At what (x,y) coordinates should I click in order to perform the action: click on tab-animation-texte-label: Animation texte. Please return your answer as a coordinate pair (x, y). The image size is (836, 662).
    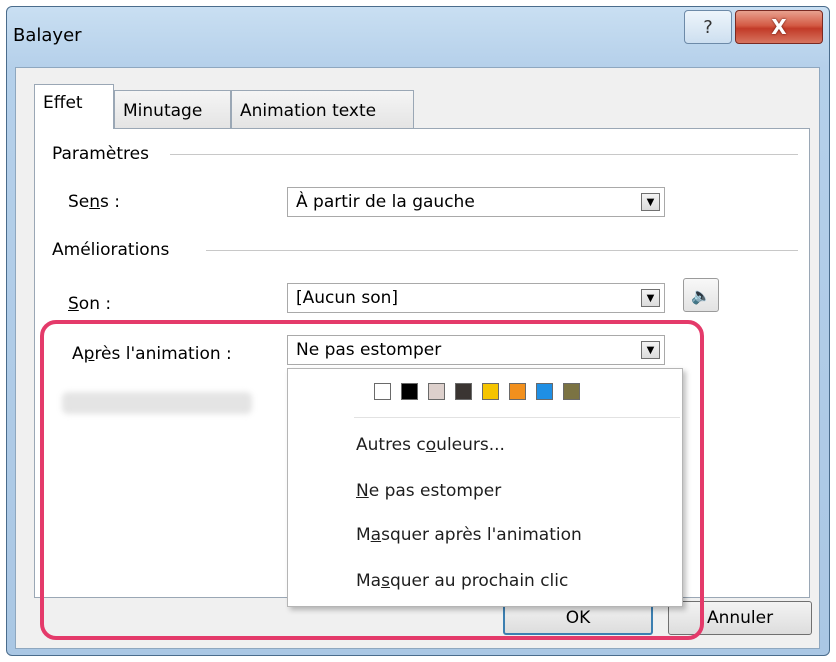
    Looking at the image, I should click on (308, 111).